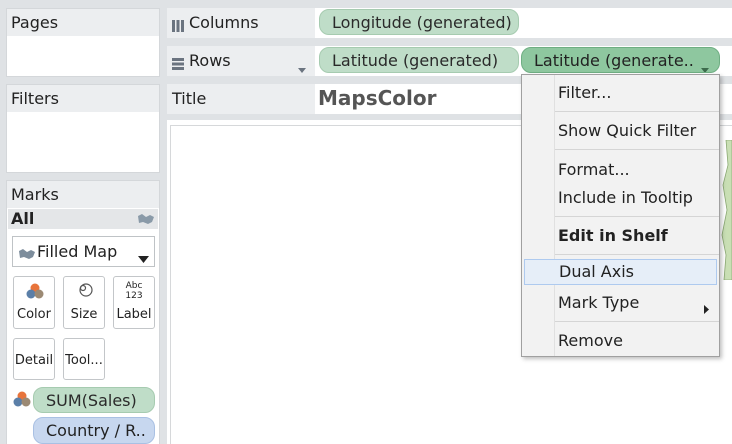 This screenshot has height=444, width=732. What do you see at coordinates (35, 194) in the screenshot?
I see `marks-label: Marks` at bounding box center [35, 194].